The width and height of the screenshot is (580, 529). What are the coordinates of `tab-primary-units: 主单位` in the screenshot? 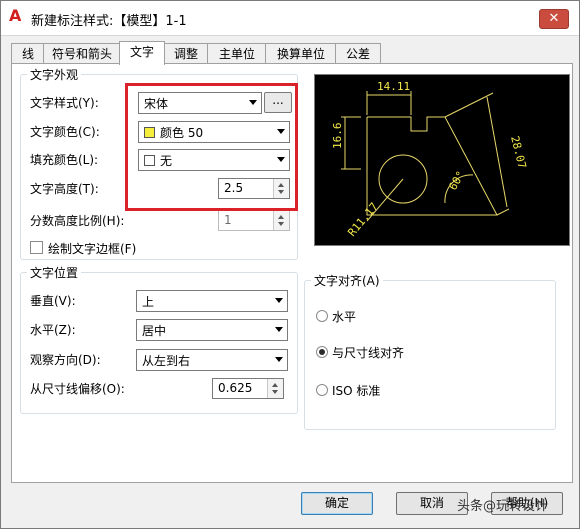 It's located at (237, 53).